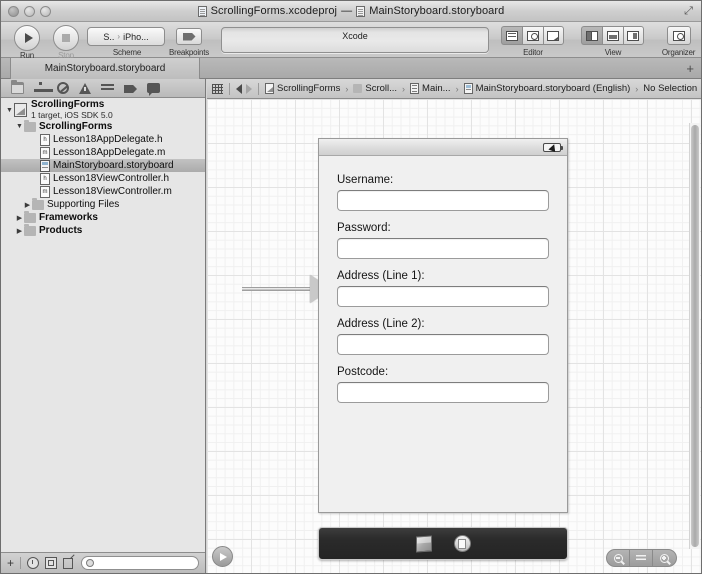  Describe the element at coordinates (103, 139) in the screenshot. I see `tree-row-lesson18appdelegate-h: h Lesson18AppDelegate.h` at that location.